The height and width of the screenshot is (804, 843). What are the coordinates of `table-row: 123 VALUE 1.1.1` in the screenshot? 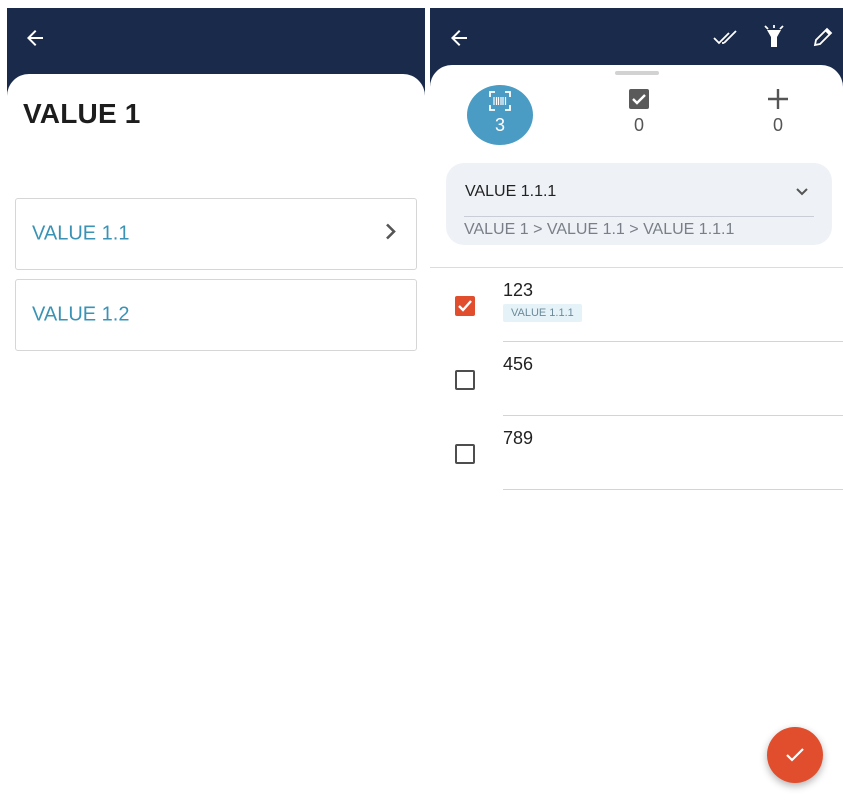 It's located at (636, 305).